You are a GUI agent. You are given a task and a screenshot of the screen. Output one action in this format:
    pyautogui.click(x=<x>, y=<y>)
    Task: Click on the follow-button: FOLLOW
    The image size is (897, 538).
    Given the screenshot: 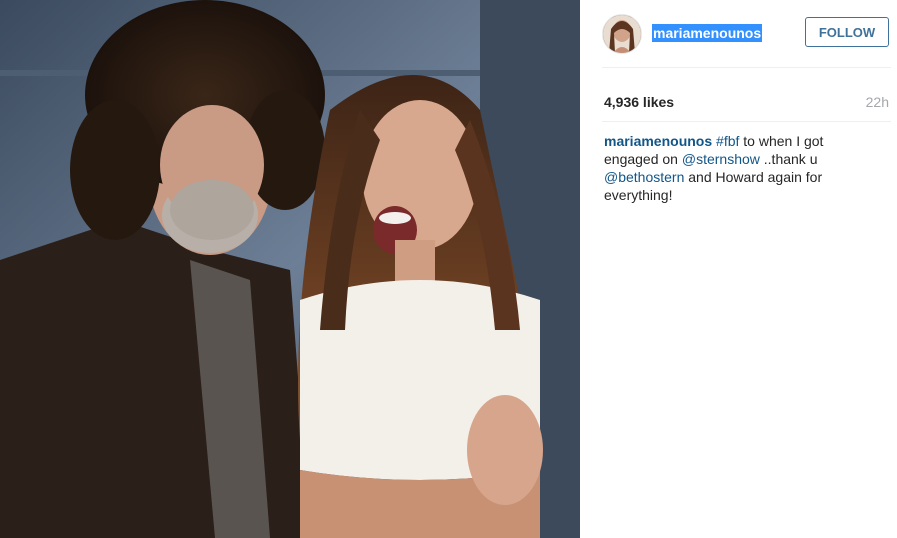 What is the action you would take?
    pyautogui.click(x=847, y=32)
    